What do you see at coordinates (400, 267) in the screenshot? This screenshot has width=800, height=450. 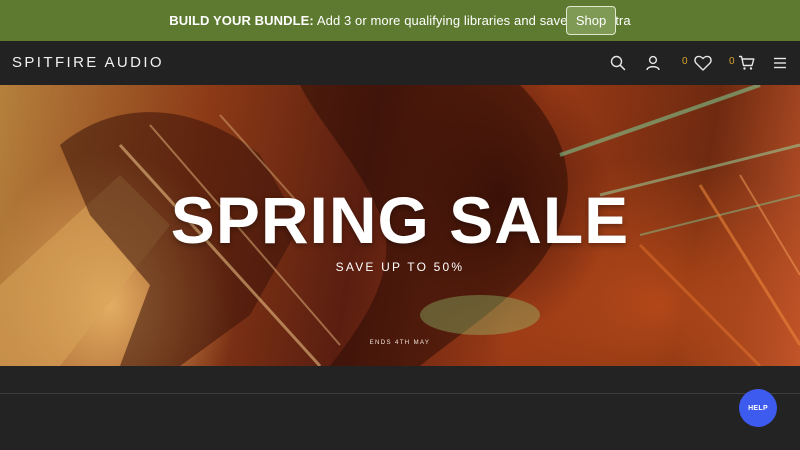 I see `hero-subtitle: SAVE UP TO 50%` at bounding box center [400, 267].